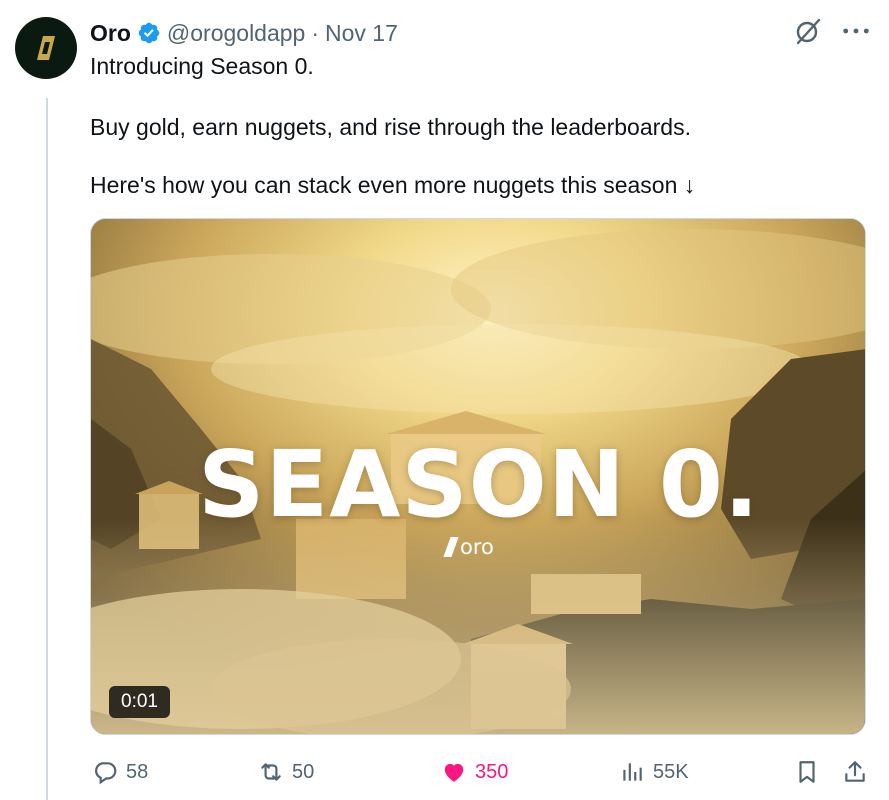 The width and height of the screenshot is (889, 800). What do you see at coordinates (202, 66) in the screenshot?
I see `tweet-text-line: Introducing Season 0.` at bounding box center [202, 66].